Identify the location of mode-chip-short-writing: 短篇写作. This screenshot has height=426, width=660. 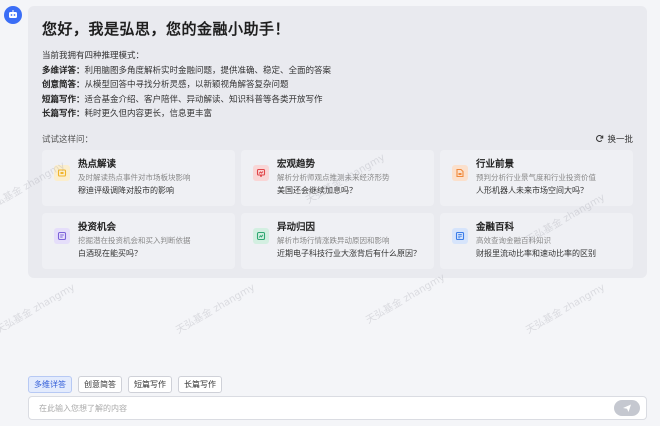
(150, 384).